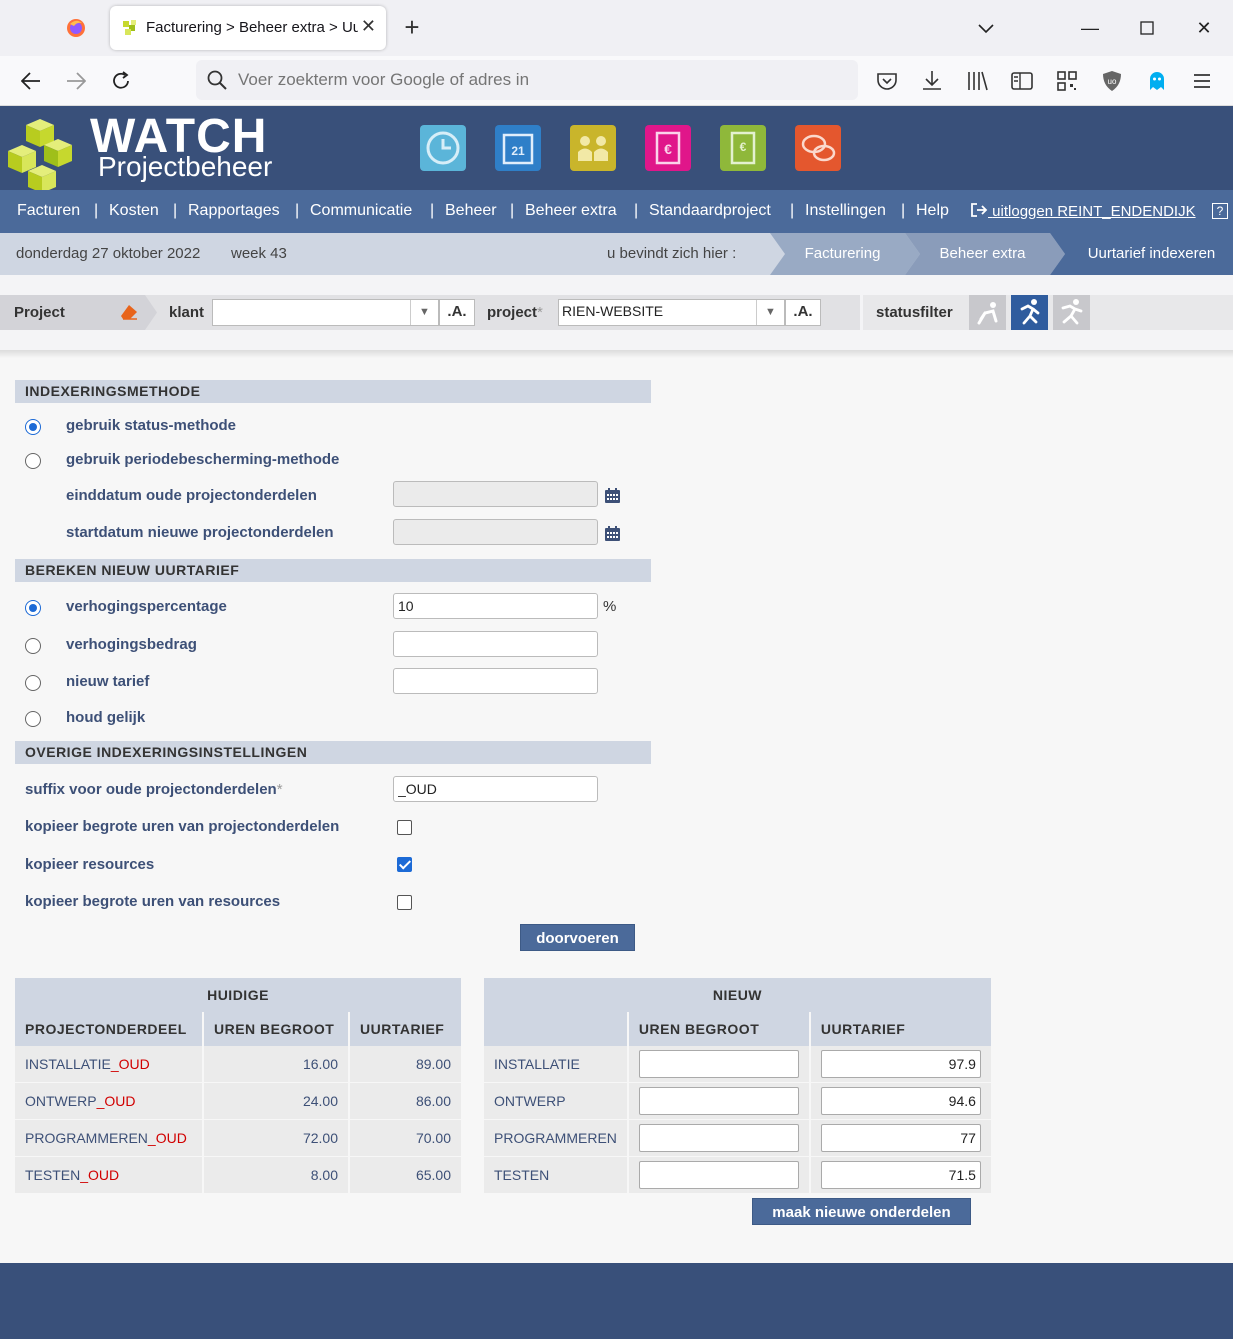 The height and width of the screenshot is (1339, 1233). I want to click on firefox-icon, so click(76, 28).